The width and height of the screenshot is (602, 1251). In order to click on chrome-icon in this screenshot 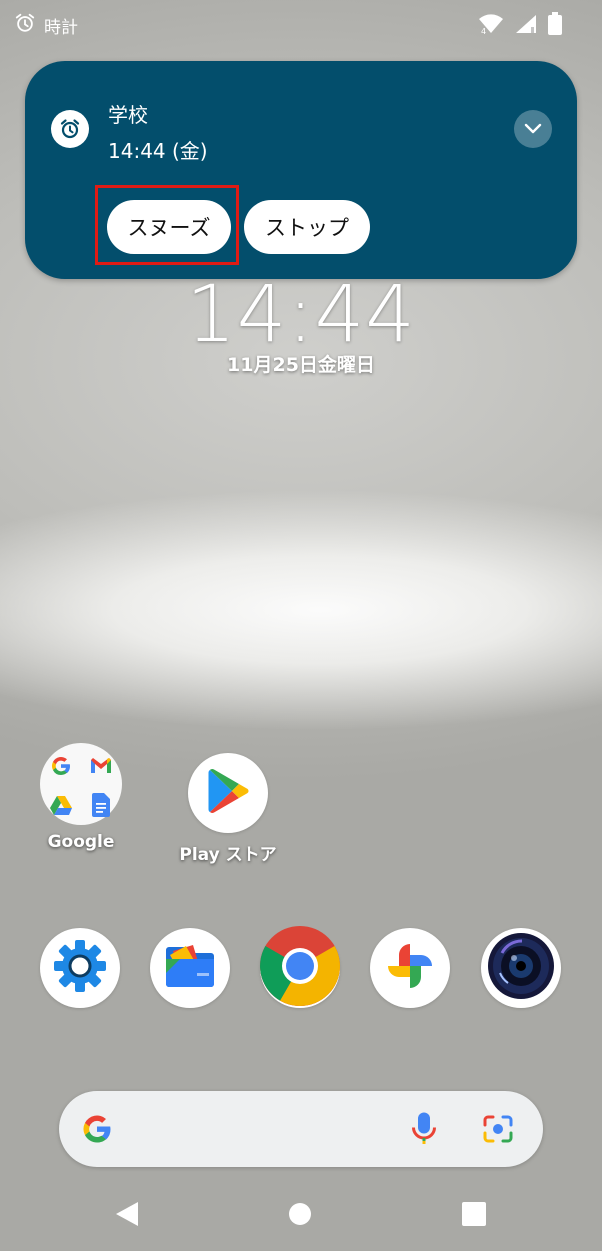, I will do `click(300, 968)`.